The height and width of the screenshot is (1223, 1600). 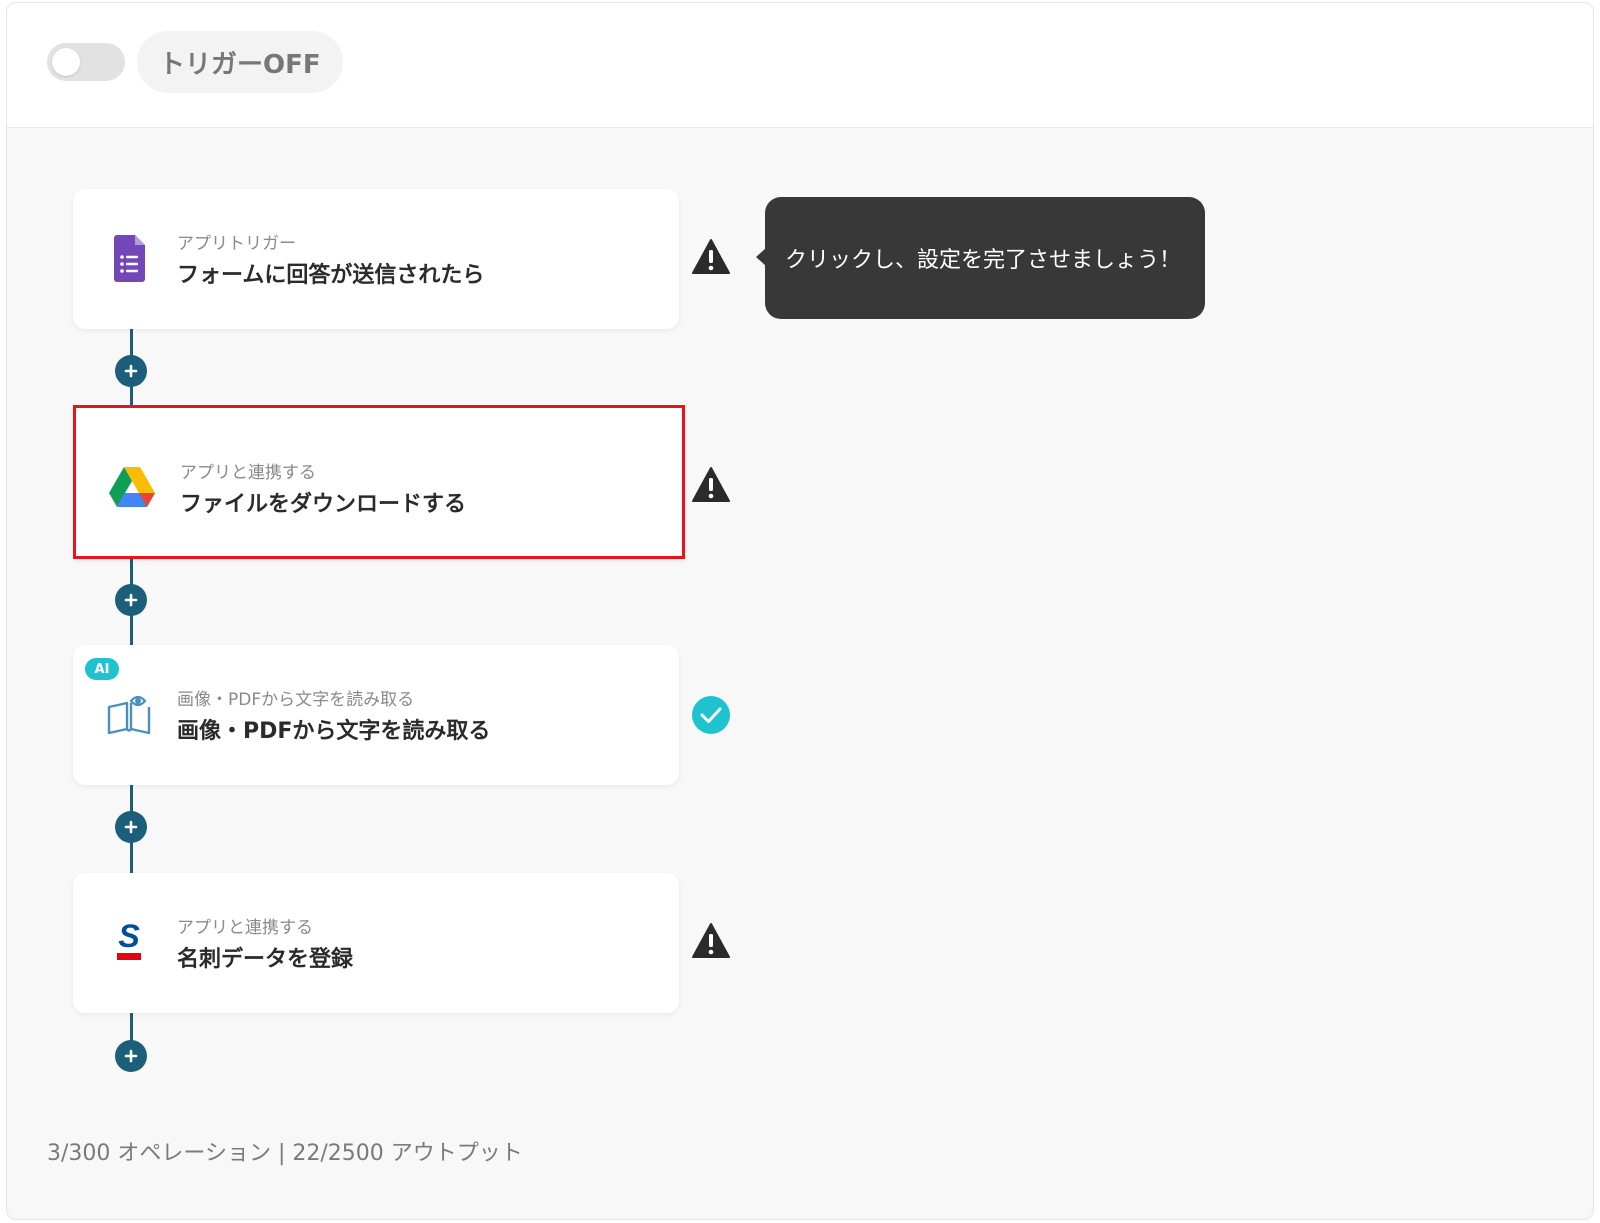 What do you see at coordinates (129, 936) in the screenshot?
I see `svg-text: S` at bounding box center [129, 936].